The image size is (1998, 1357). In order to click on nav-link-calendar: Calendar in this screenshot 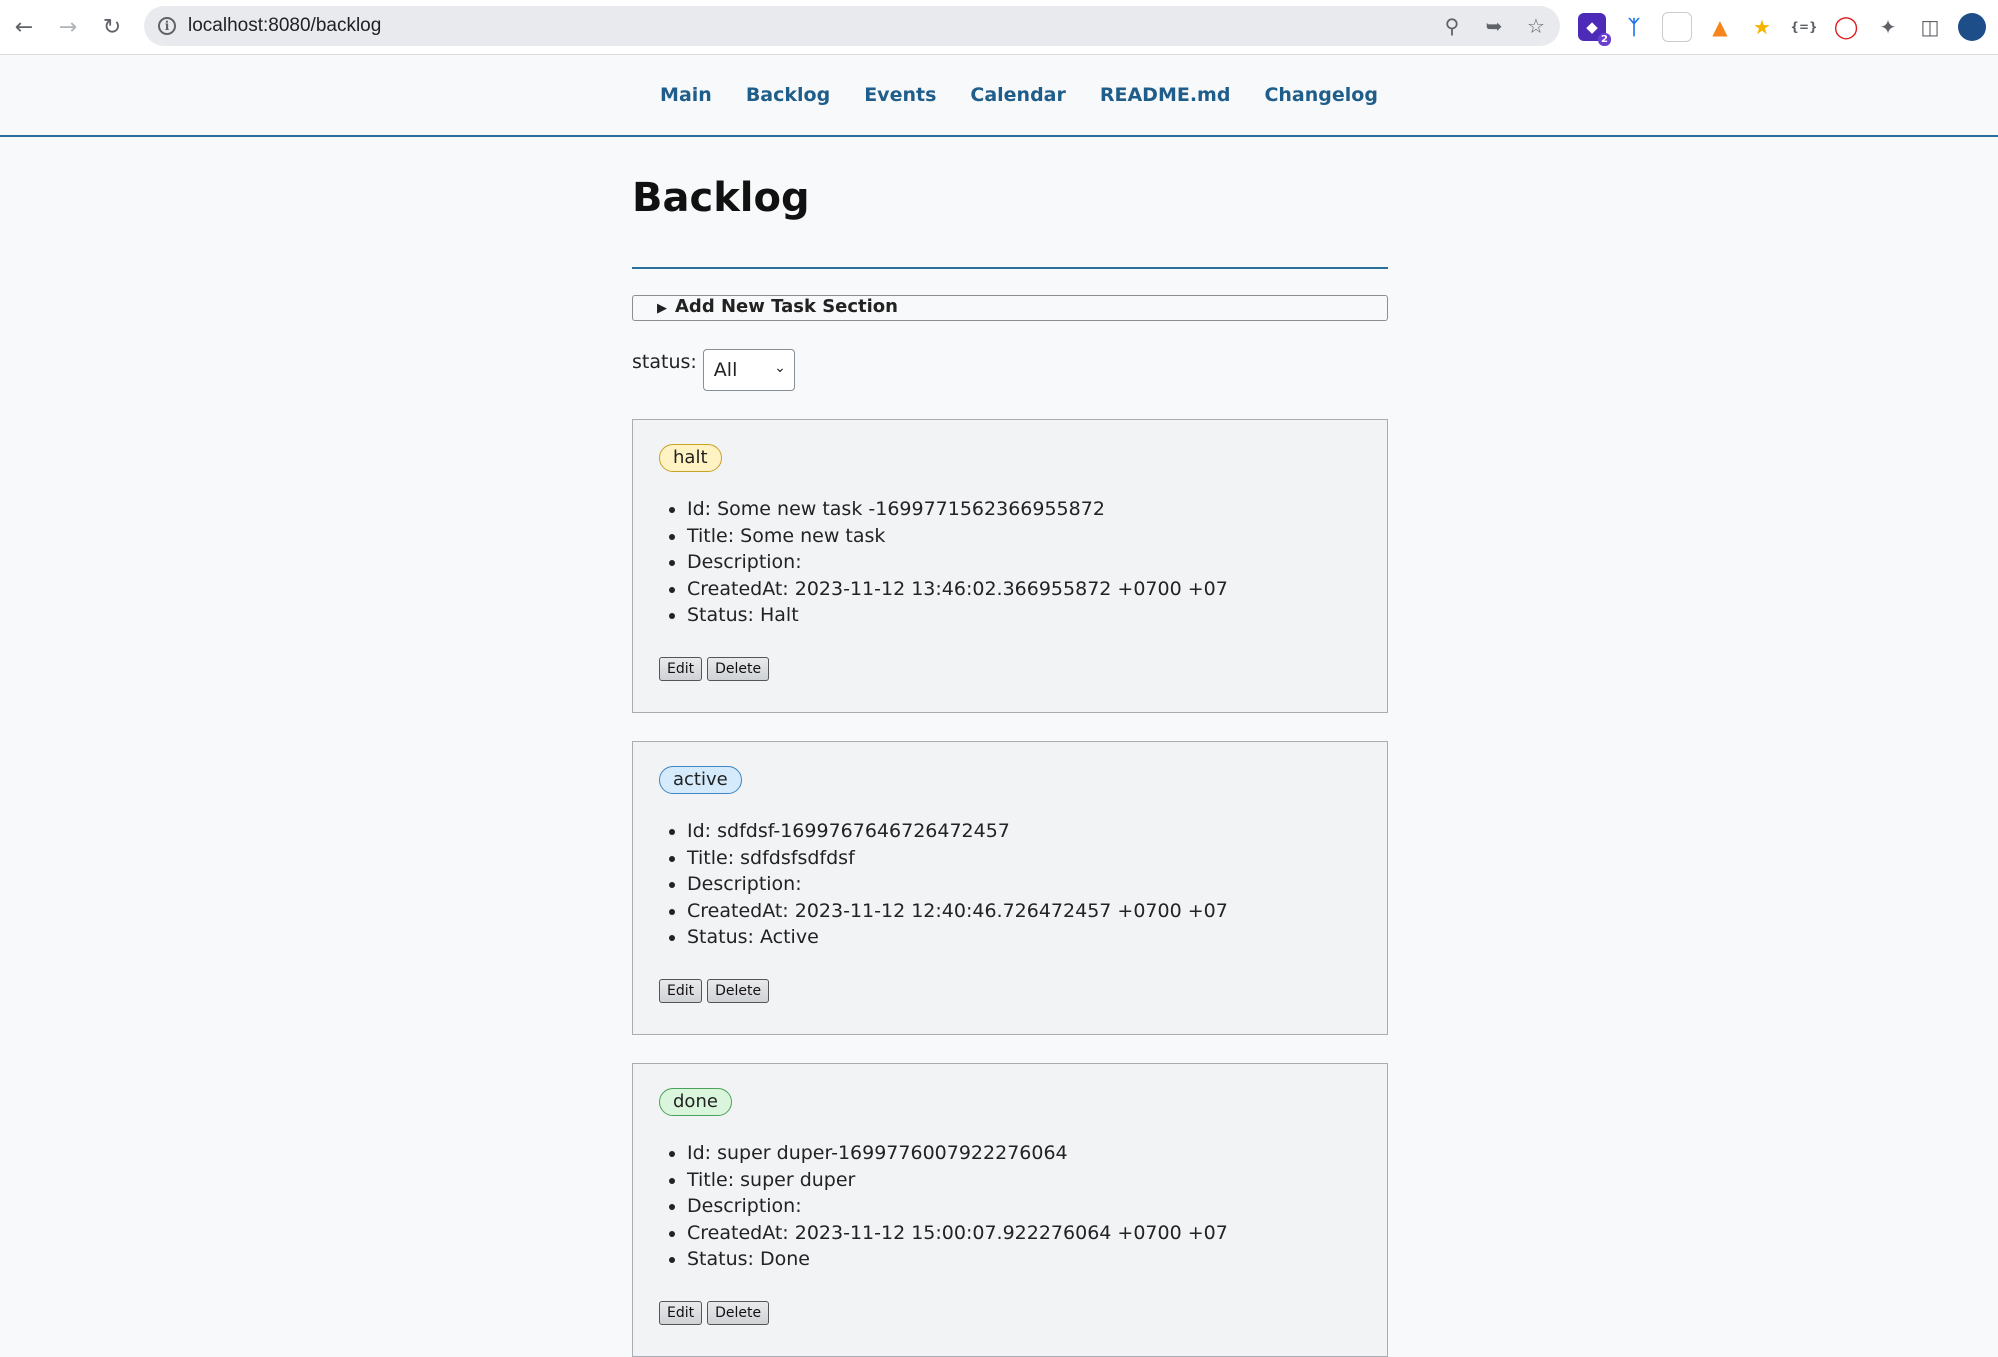, I will do `click(1017, 95)`.